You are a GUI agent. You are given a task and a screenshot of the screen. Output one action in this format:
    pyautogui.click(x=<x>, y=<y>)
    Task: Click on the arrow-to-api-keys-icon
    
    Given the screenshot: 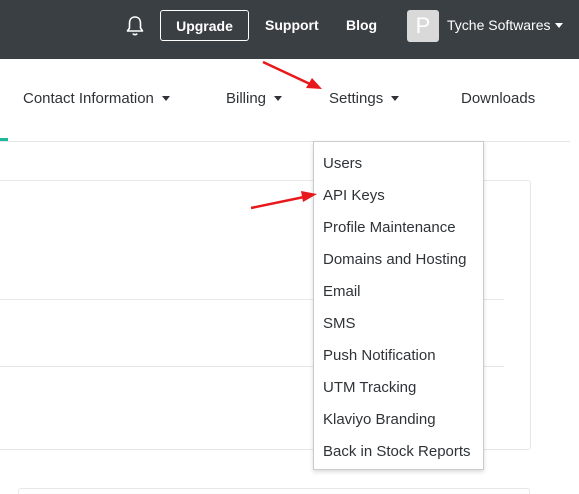 What is the action you would take?
    pyautogui.click(x=283, y=200)
    